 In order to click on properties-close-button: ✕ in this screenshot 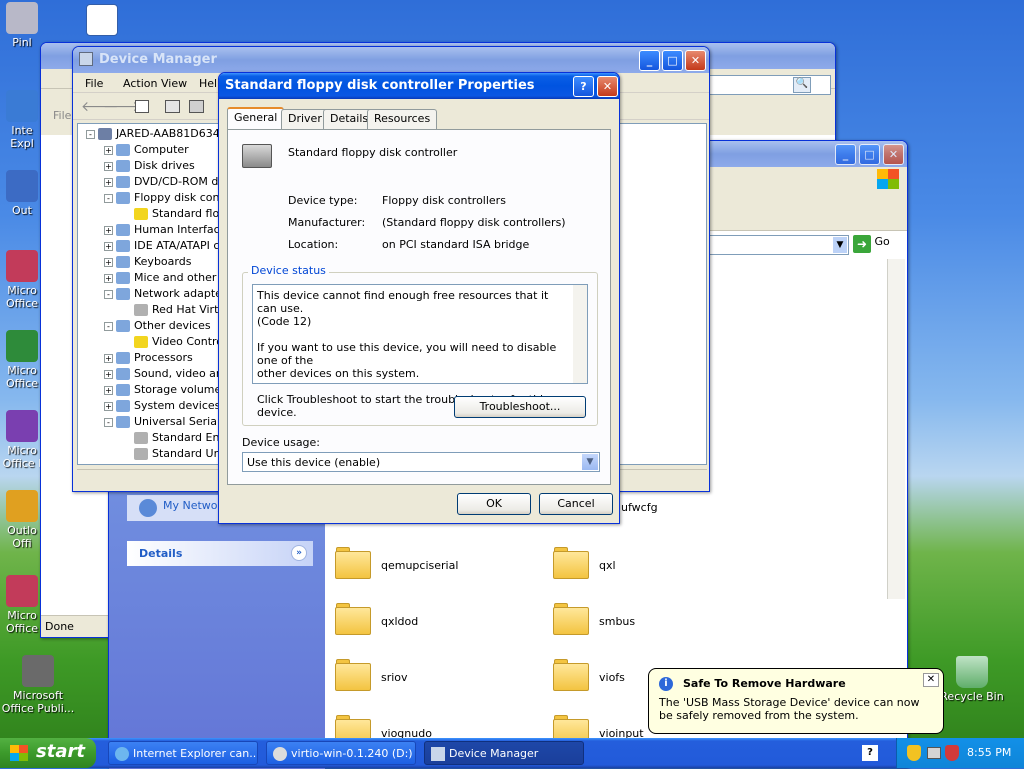, I will do `click(607, 86)`.